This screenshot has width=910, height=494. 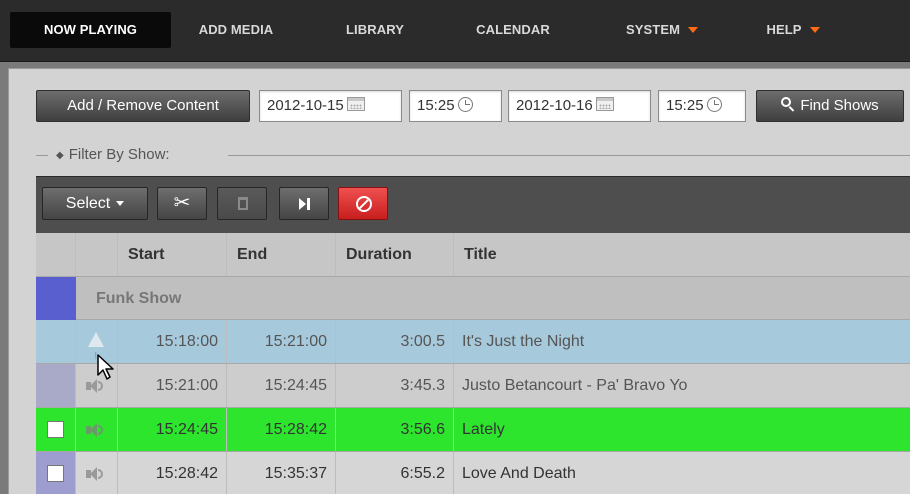 I want to click on scissors-icon: ✂, so click(x=182, y=203).